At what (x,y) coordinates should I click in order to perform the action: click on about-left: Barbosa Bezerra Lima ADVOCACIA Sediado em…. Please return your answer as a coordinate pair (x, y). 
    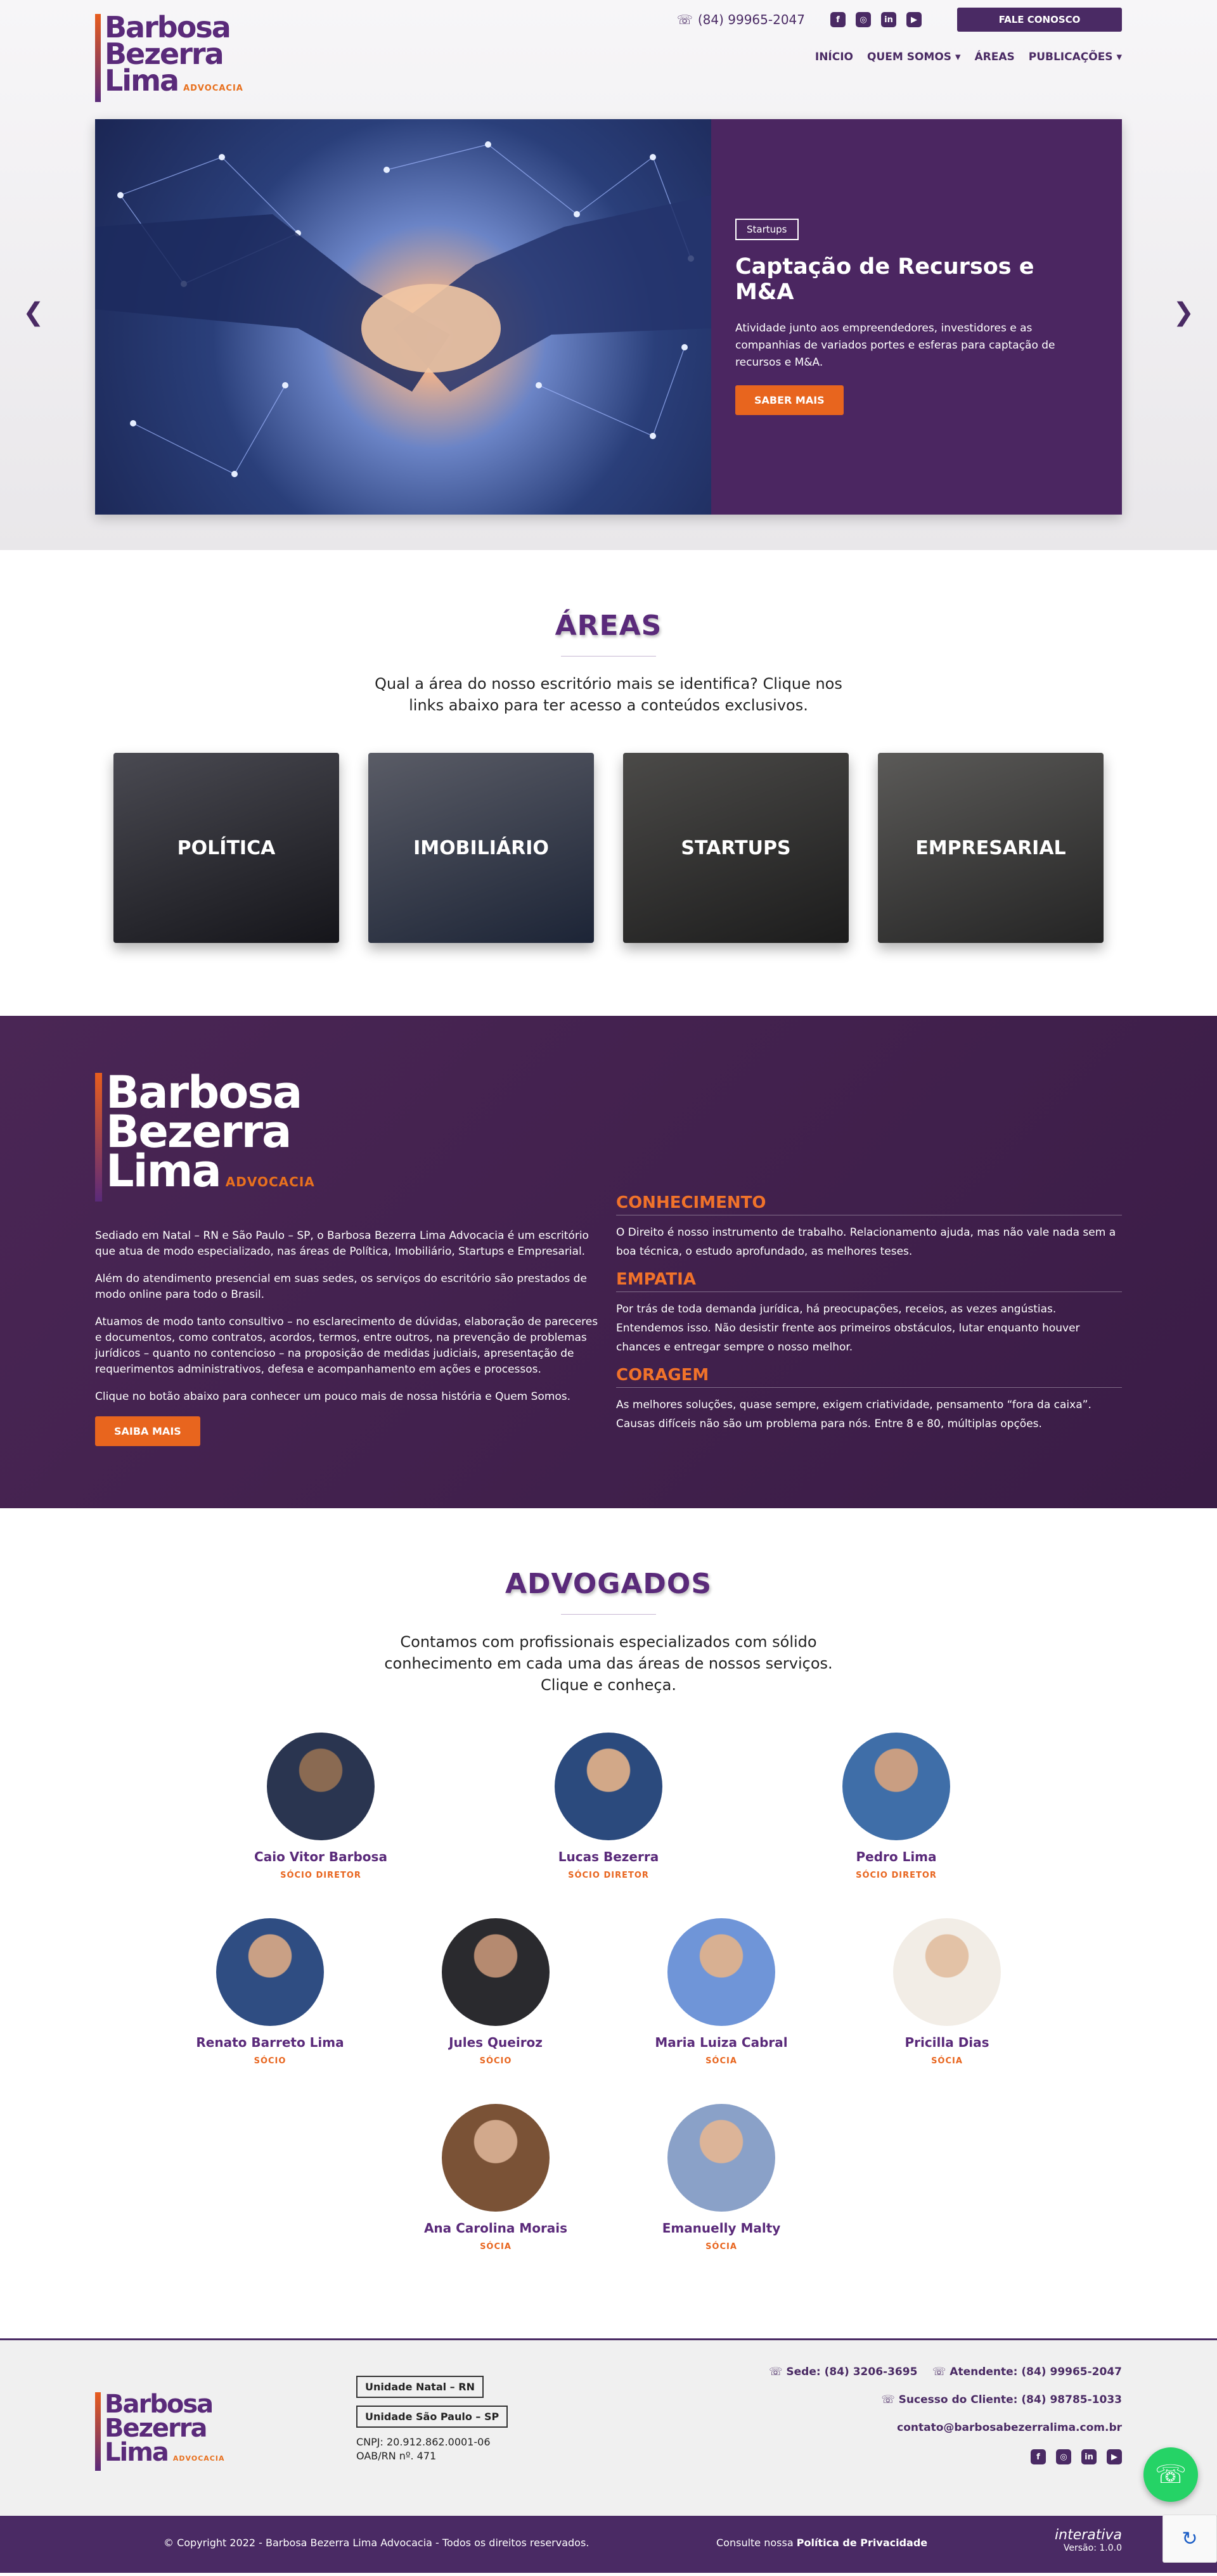
    Looking at the image, I should click on (349, 1258).